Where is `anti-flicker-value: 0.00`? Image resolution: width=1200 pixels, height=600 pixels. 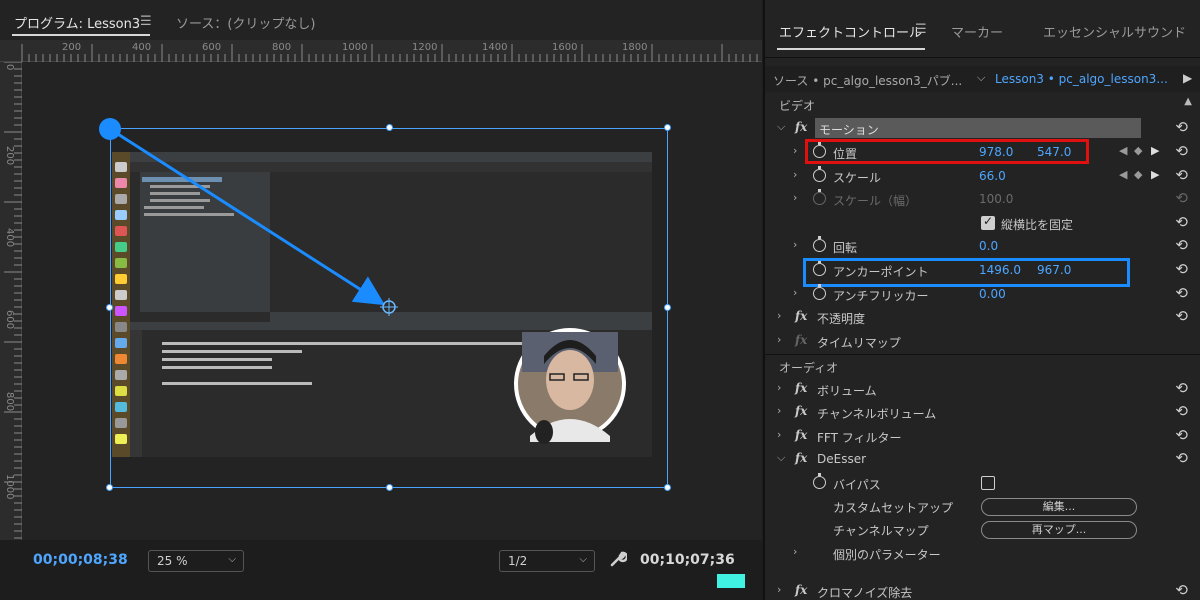
anti-flicker-value: 0.00 is located at coordinates (992, 294).